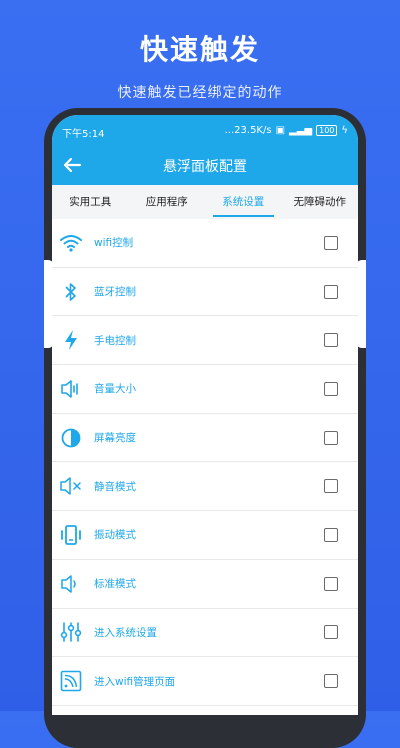 The height and width of the screenshot is (748, 400). Describe the element at coordinates (327, 130) in the screenshot. I see `battery-icon: 100` at that location.